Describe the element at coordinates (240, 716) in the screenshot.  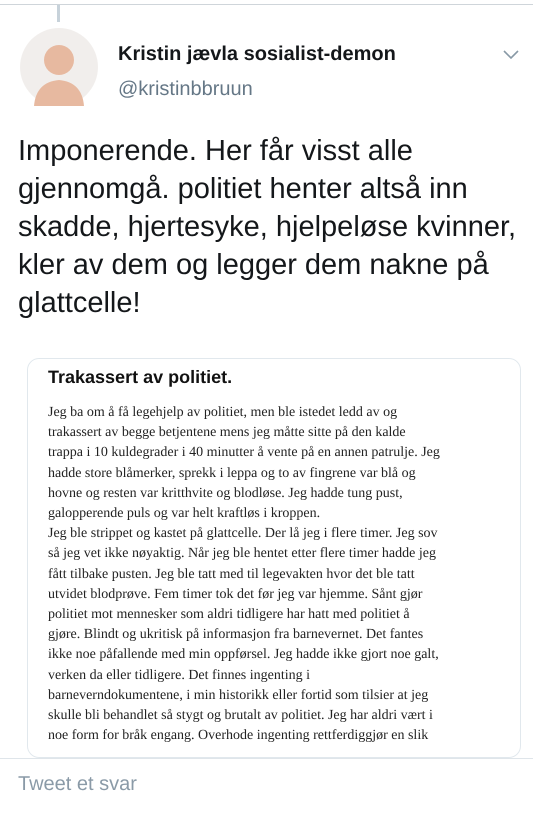
I see `document-line: skulle bli behandlet så stygt og brutalt av politiet. Jeg har aldri vært i` at that location.